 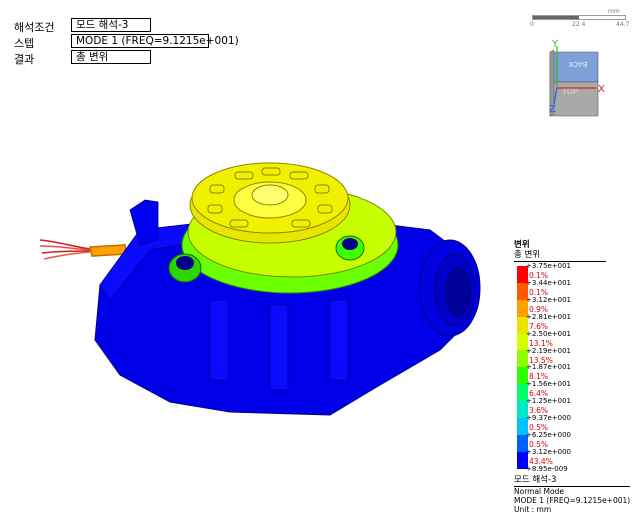 What do you see at coordinates (560, 256) in the screenshot?
I see `legend-subtitle: 총 변위` at bounding box center [560, 256].